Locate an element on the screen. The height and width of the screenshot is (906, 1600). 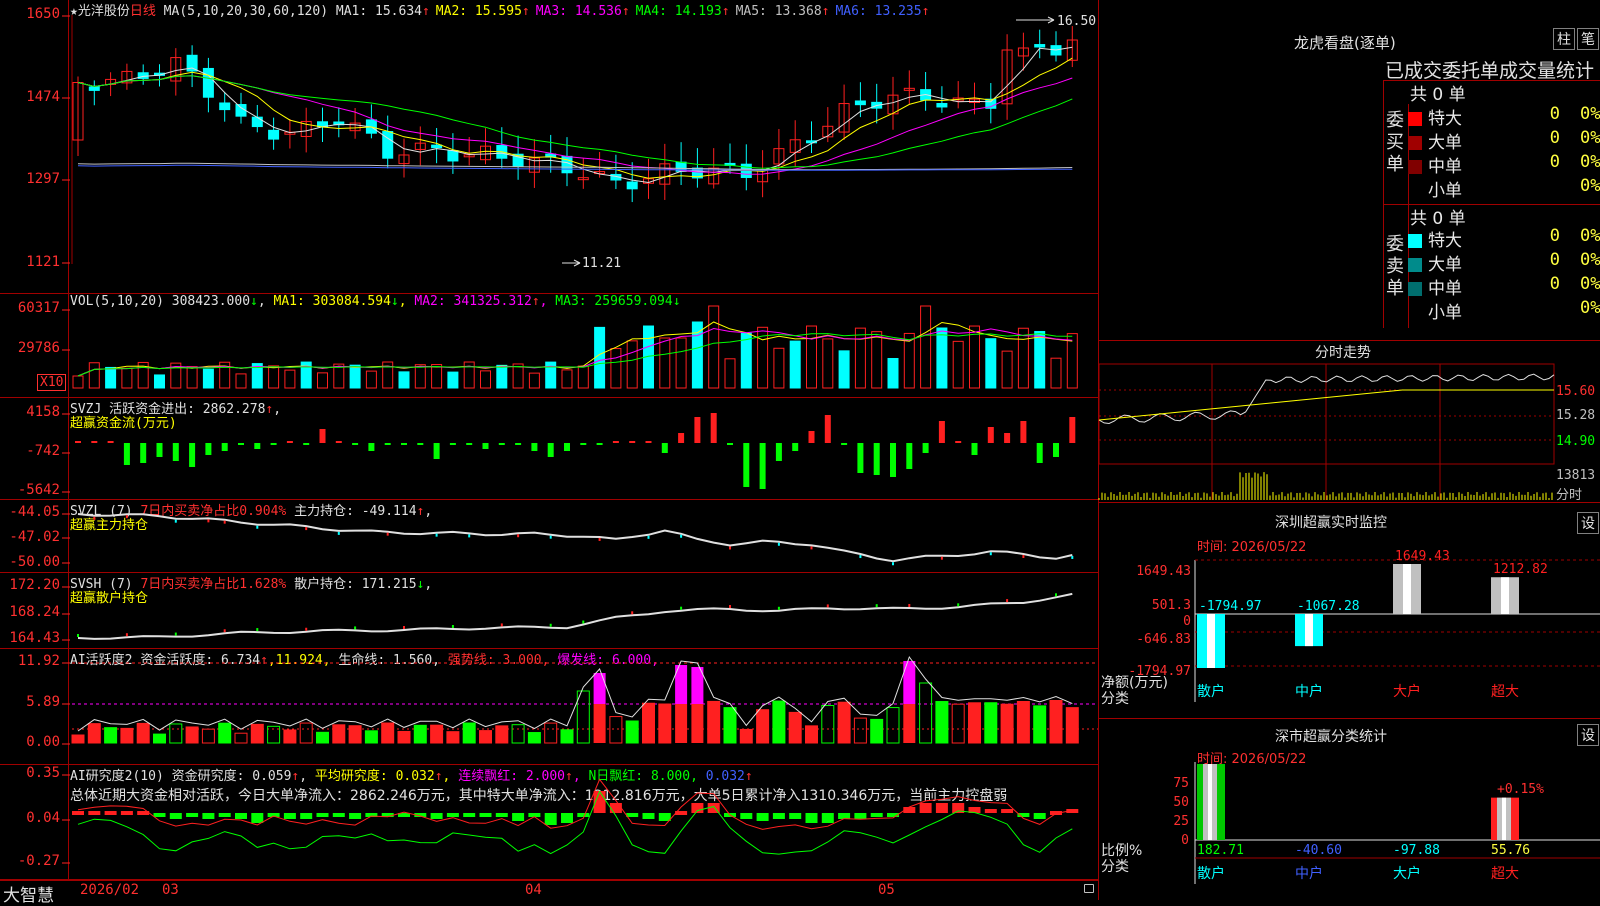
brand-label: 大智慧 is located at coordinates (28, 893).